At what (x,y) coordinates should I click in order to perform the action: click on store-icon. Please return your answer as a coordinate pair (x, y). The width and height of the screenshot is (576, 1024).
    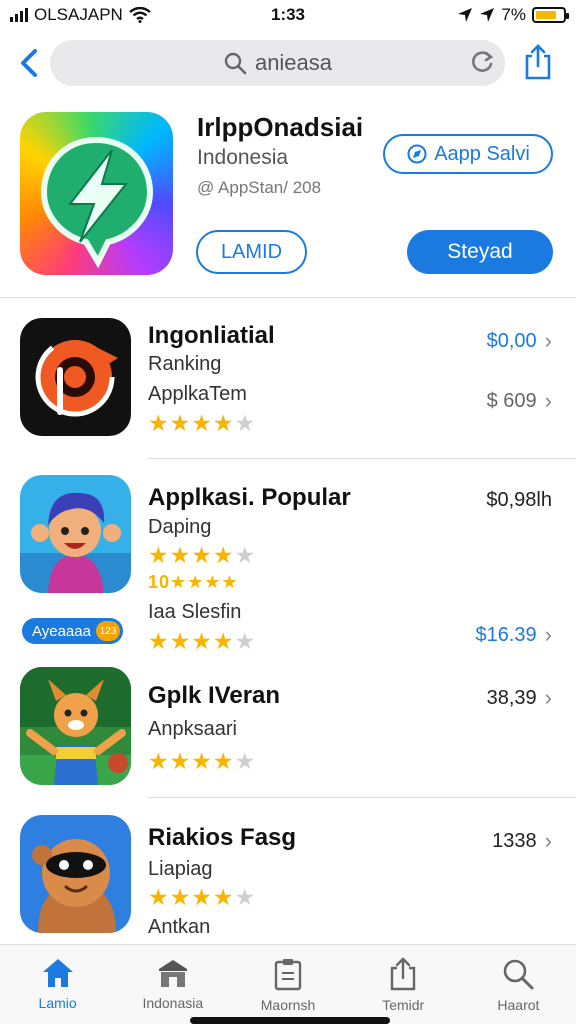
    Looking at the image, I should click on (172, 973).